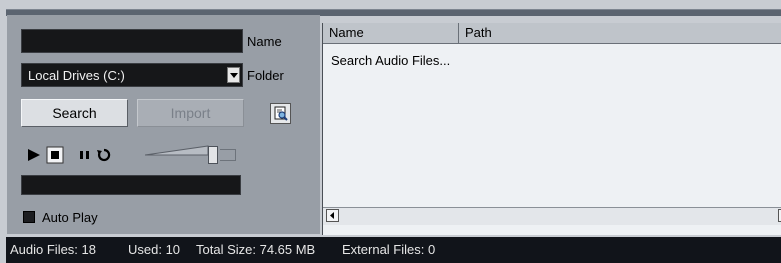 The height and width of the screenshot is (263, 781). Describe the element at coordinates (233, 75) in the screenshot. I see `chevron-down-icon` at that location.